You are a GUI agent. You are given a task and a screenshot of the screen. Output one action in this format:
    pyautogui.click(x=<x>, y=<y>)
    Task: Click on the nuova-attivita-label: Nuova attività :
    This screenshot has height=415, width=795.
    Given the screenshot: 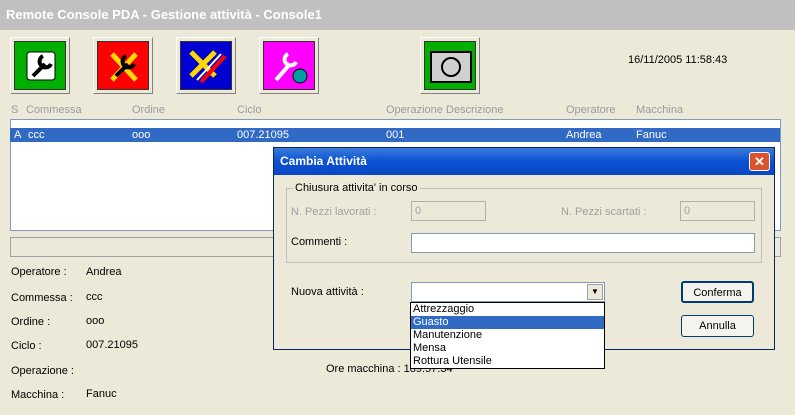 What is the action you would take?
    pyautogui.click(x=327, y=292)
    